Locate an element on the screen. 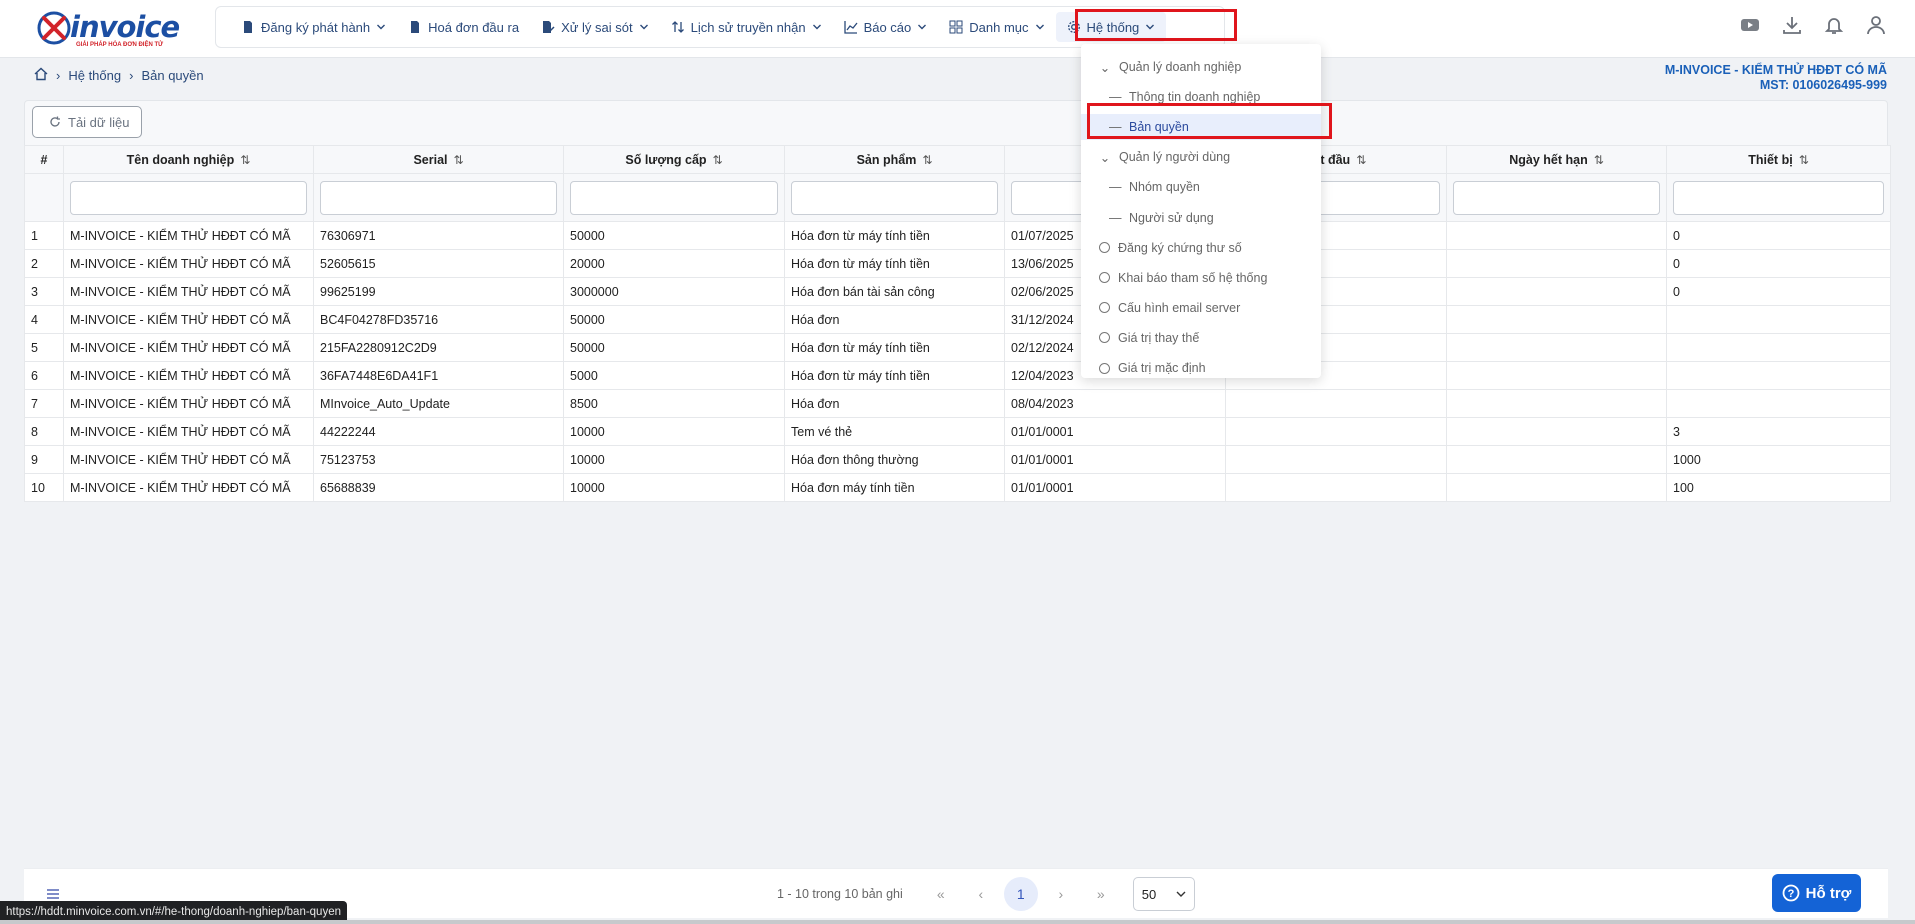 The width and height of the screenshot is (1915, 924). menu-item-6: Đăng ký chứng thư số is located at coordinates (1201, 248).